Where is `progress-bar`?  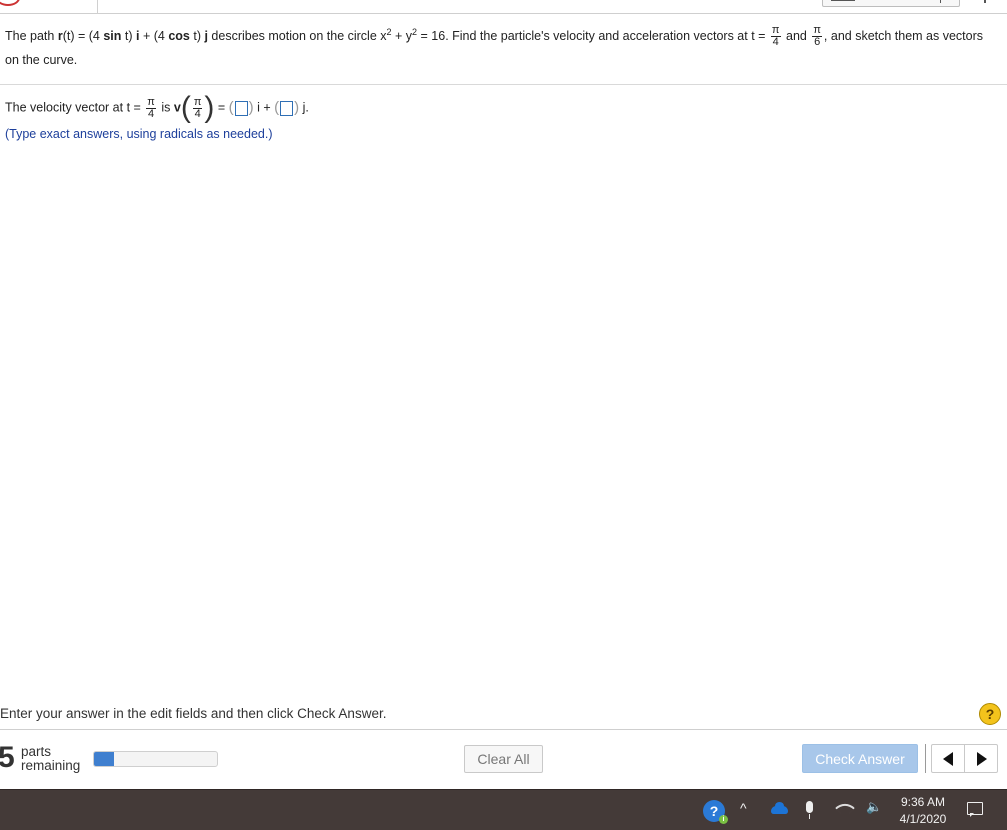
progress-bar is located at coordinates (155, 759).